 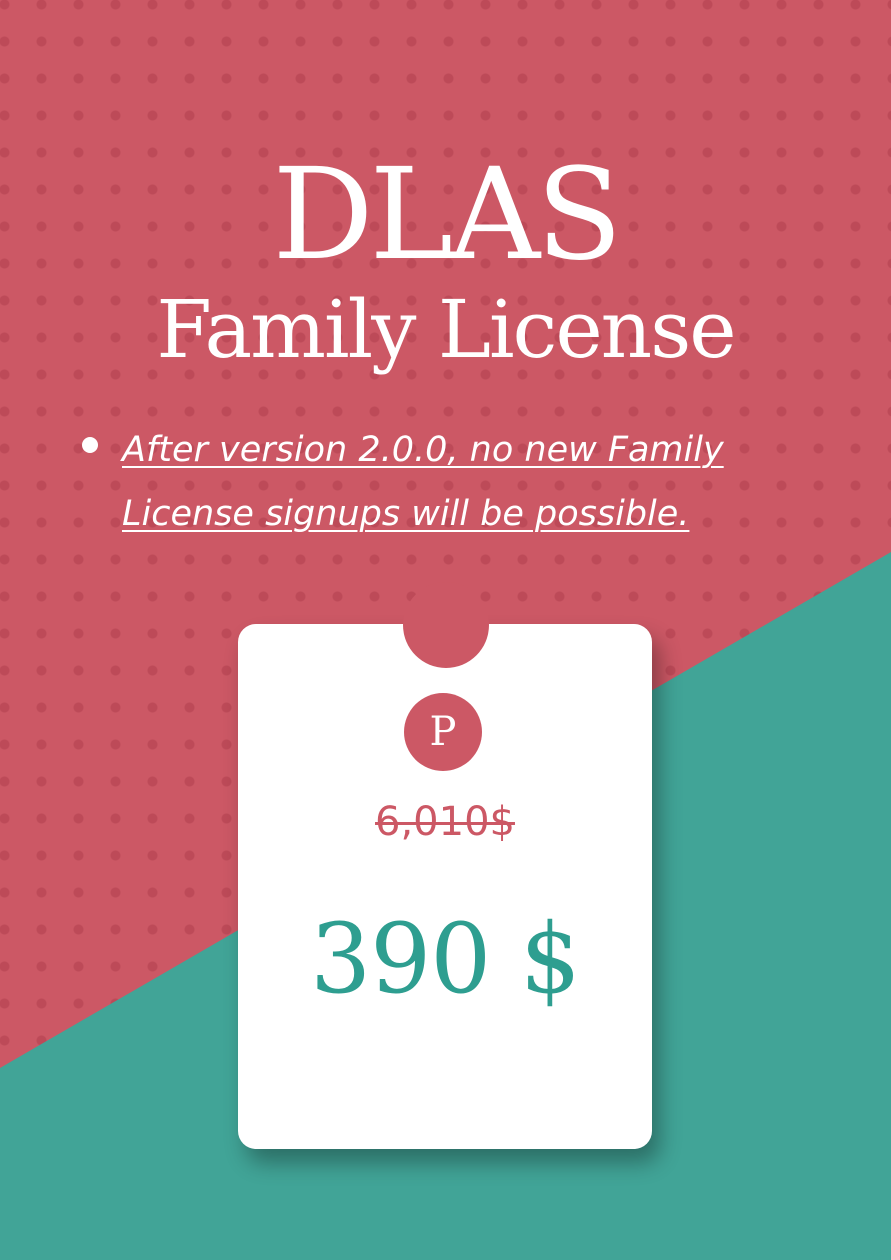 What do you see at coordinates (90, 445) in the screenshot?
I see `bullet-dot-icon` at bounding box center [90, 445].